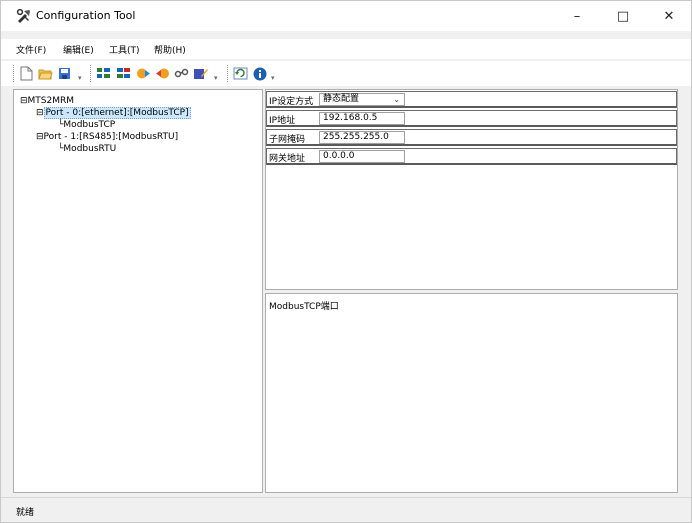 This screenshot has height=523, width=692. I want to click on description-text: ModbusTCP端口, so click(304, 307).